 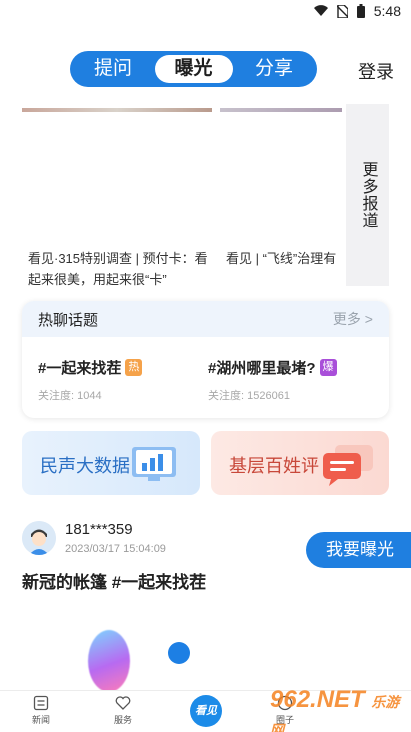 What do you see at coordinates (68, 320) in the screenshot?
I see `hot-topics-title: 热聊话题` at bounding box center [68, 320].